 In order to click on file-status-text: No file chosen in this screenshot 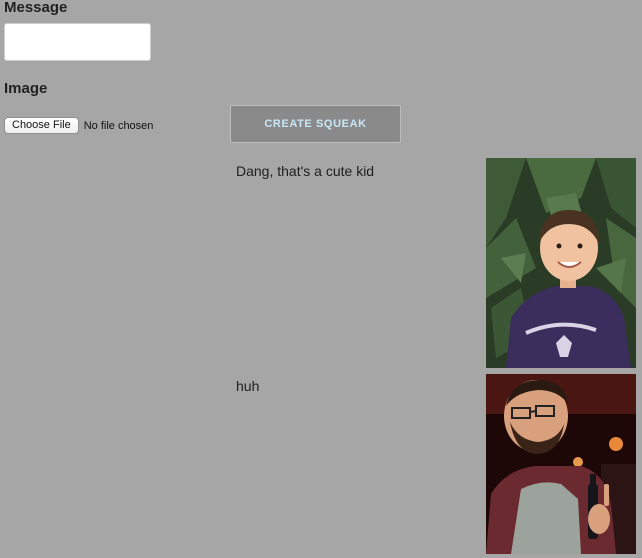, I will do `click(118, 125)`.